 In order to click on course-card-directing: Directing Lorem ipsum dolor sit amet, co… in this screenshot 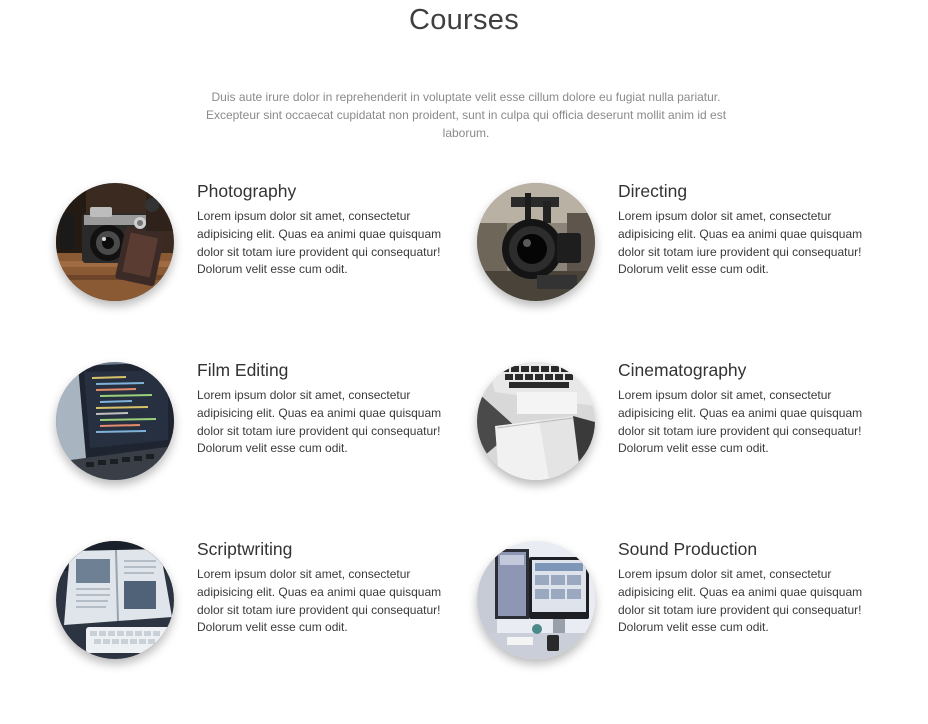, I will do `click(687, 247)`.